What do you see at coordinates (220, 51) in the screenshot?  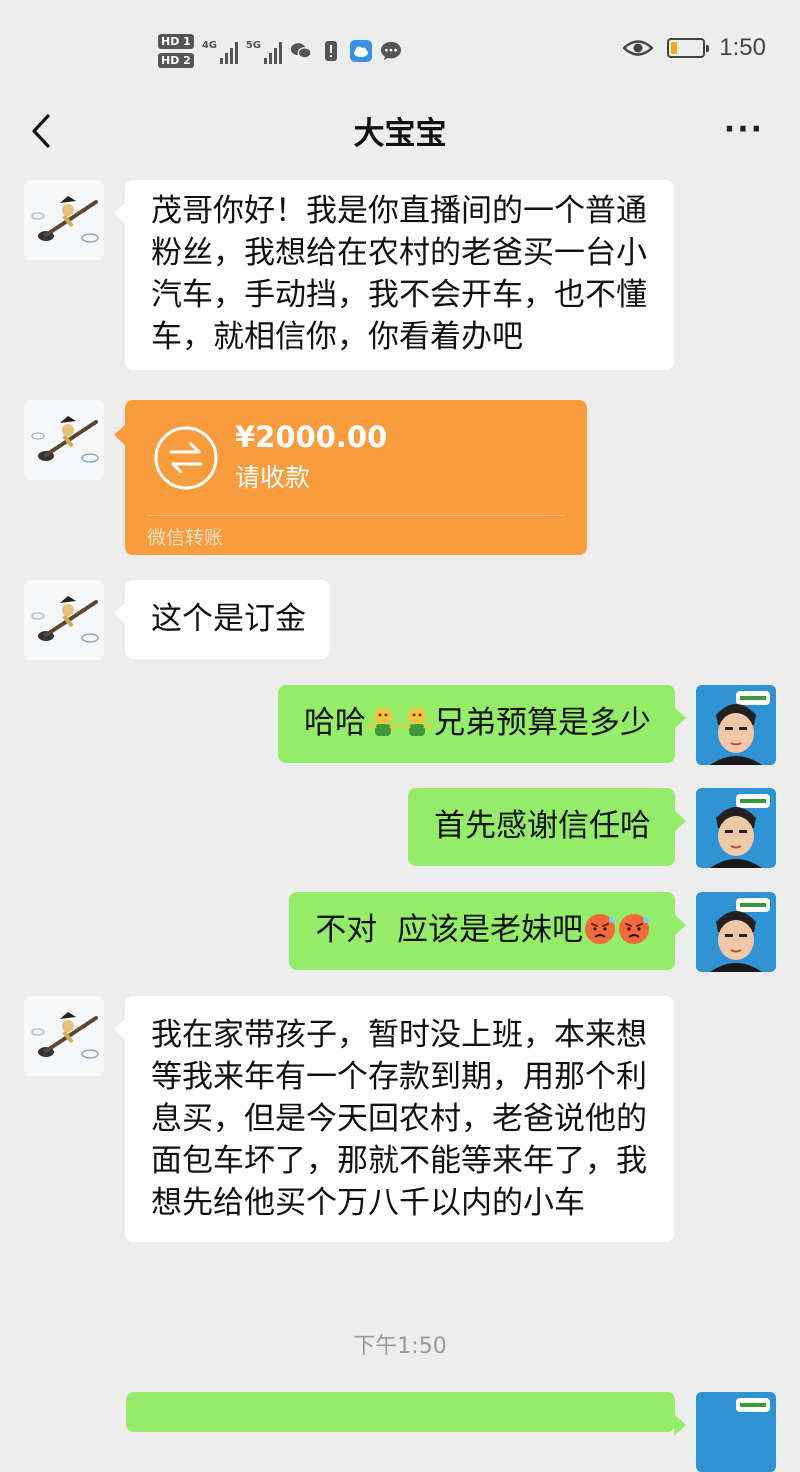 I see `signal-icon: 4G` at bounding box center [220, 51].